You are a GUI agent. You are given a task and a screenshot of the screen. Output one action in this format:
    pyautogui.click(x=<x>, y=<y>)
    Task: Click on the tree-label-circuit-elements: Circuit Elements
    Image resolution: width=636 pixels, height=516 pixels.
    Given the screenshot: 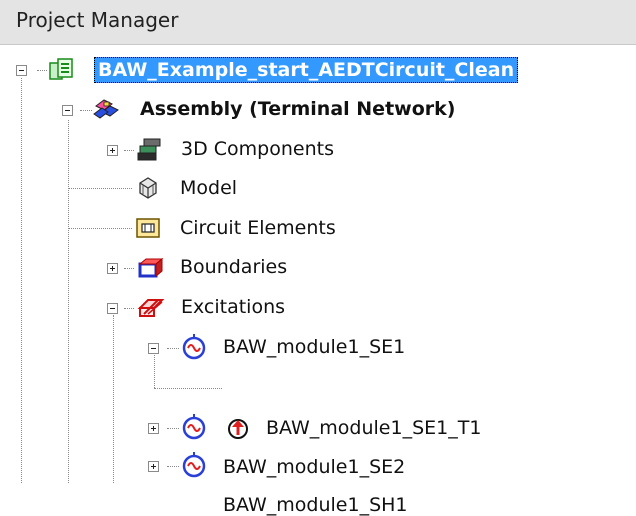 What is the action you would take?
    pyautogui.click(x=258, y=228)
    